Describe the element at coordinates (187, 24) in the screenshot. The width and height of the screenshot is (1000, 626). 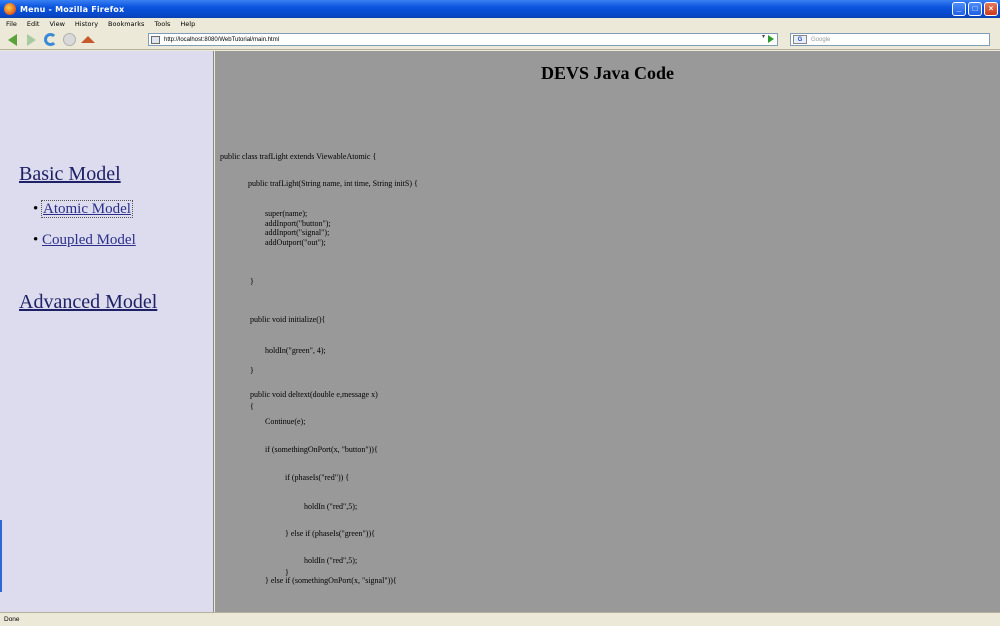
I see `menu-help: Help` at that location.